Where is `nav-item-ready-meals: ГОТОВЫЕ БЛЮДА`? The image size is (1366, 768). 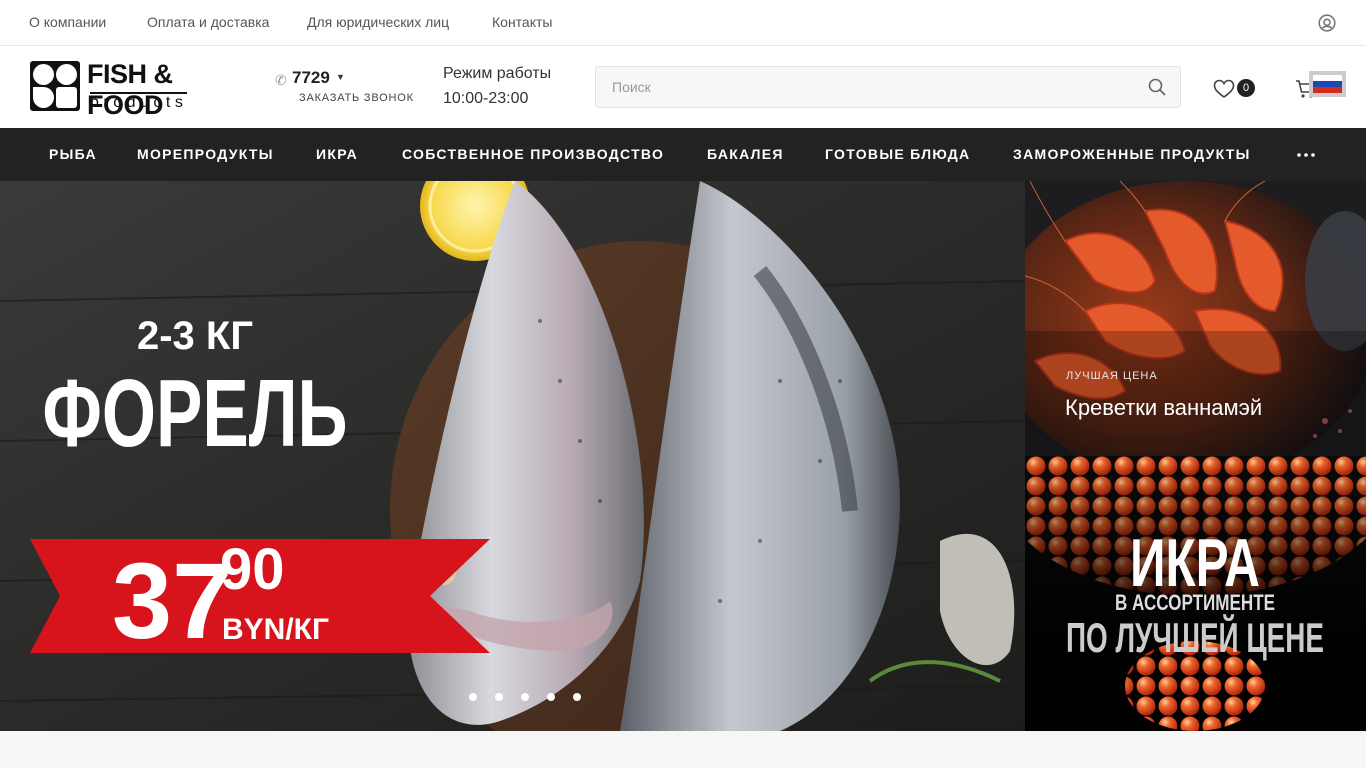
nav-item-ready-meals: ГОТОВЫЕ БЛЮДА is located at coordinates (897, 154).